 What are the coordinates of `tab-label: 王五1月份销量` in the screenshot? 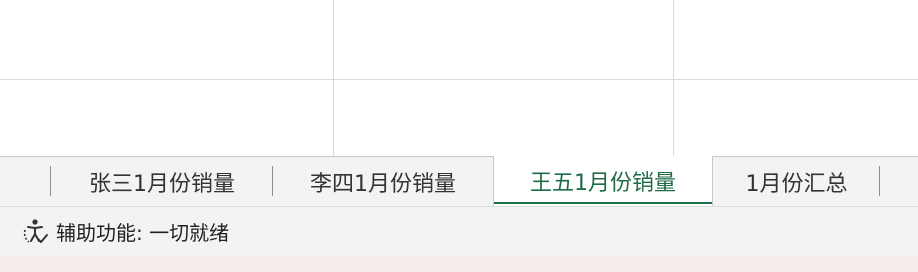 It's located at (603, 183).